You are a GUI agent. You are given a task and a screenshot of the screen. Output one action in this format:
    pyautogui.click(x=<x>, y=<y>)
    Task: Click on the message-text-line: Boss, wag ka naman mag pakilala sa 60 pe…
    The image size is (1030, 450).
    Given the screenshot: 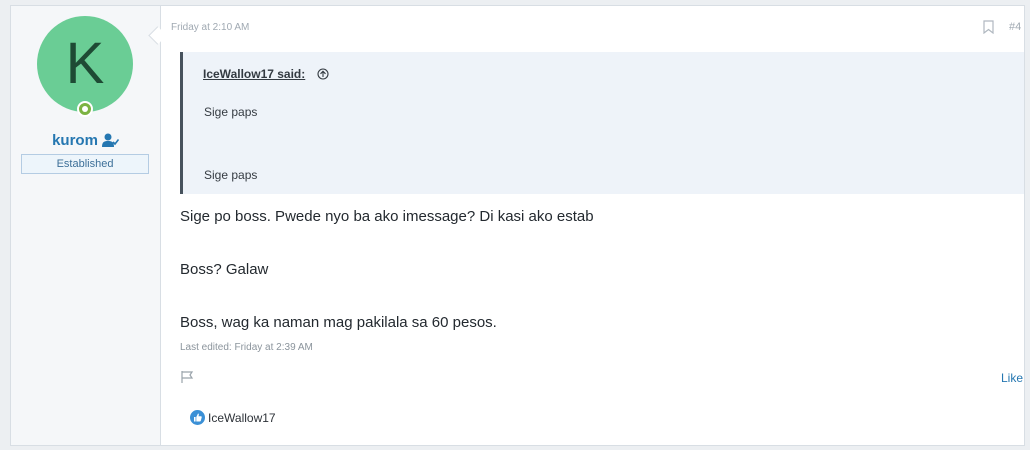 What is the action you would take?
    pyautogui.click(x=338, y=322)
    